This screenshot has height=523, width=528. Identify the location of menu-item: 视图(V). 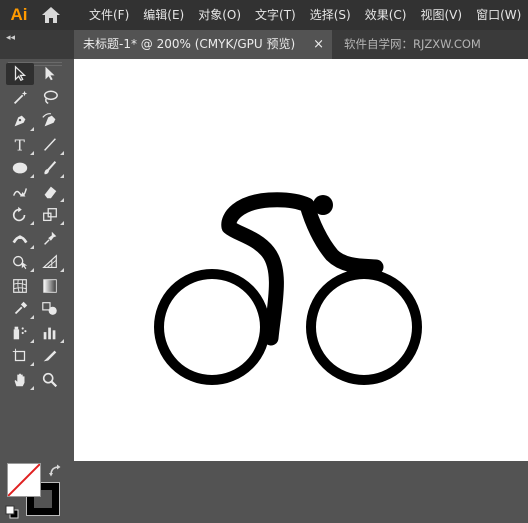
(441, 15).